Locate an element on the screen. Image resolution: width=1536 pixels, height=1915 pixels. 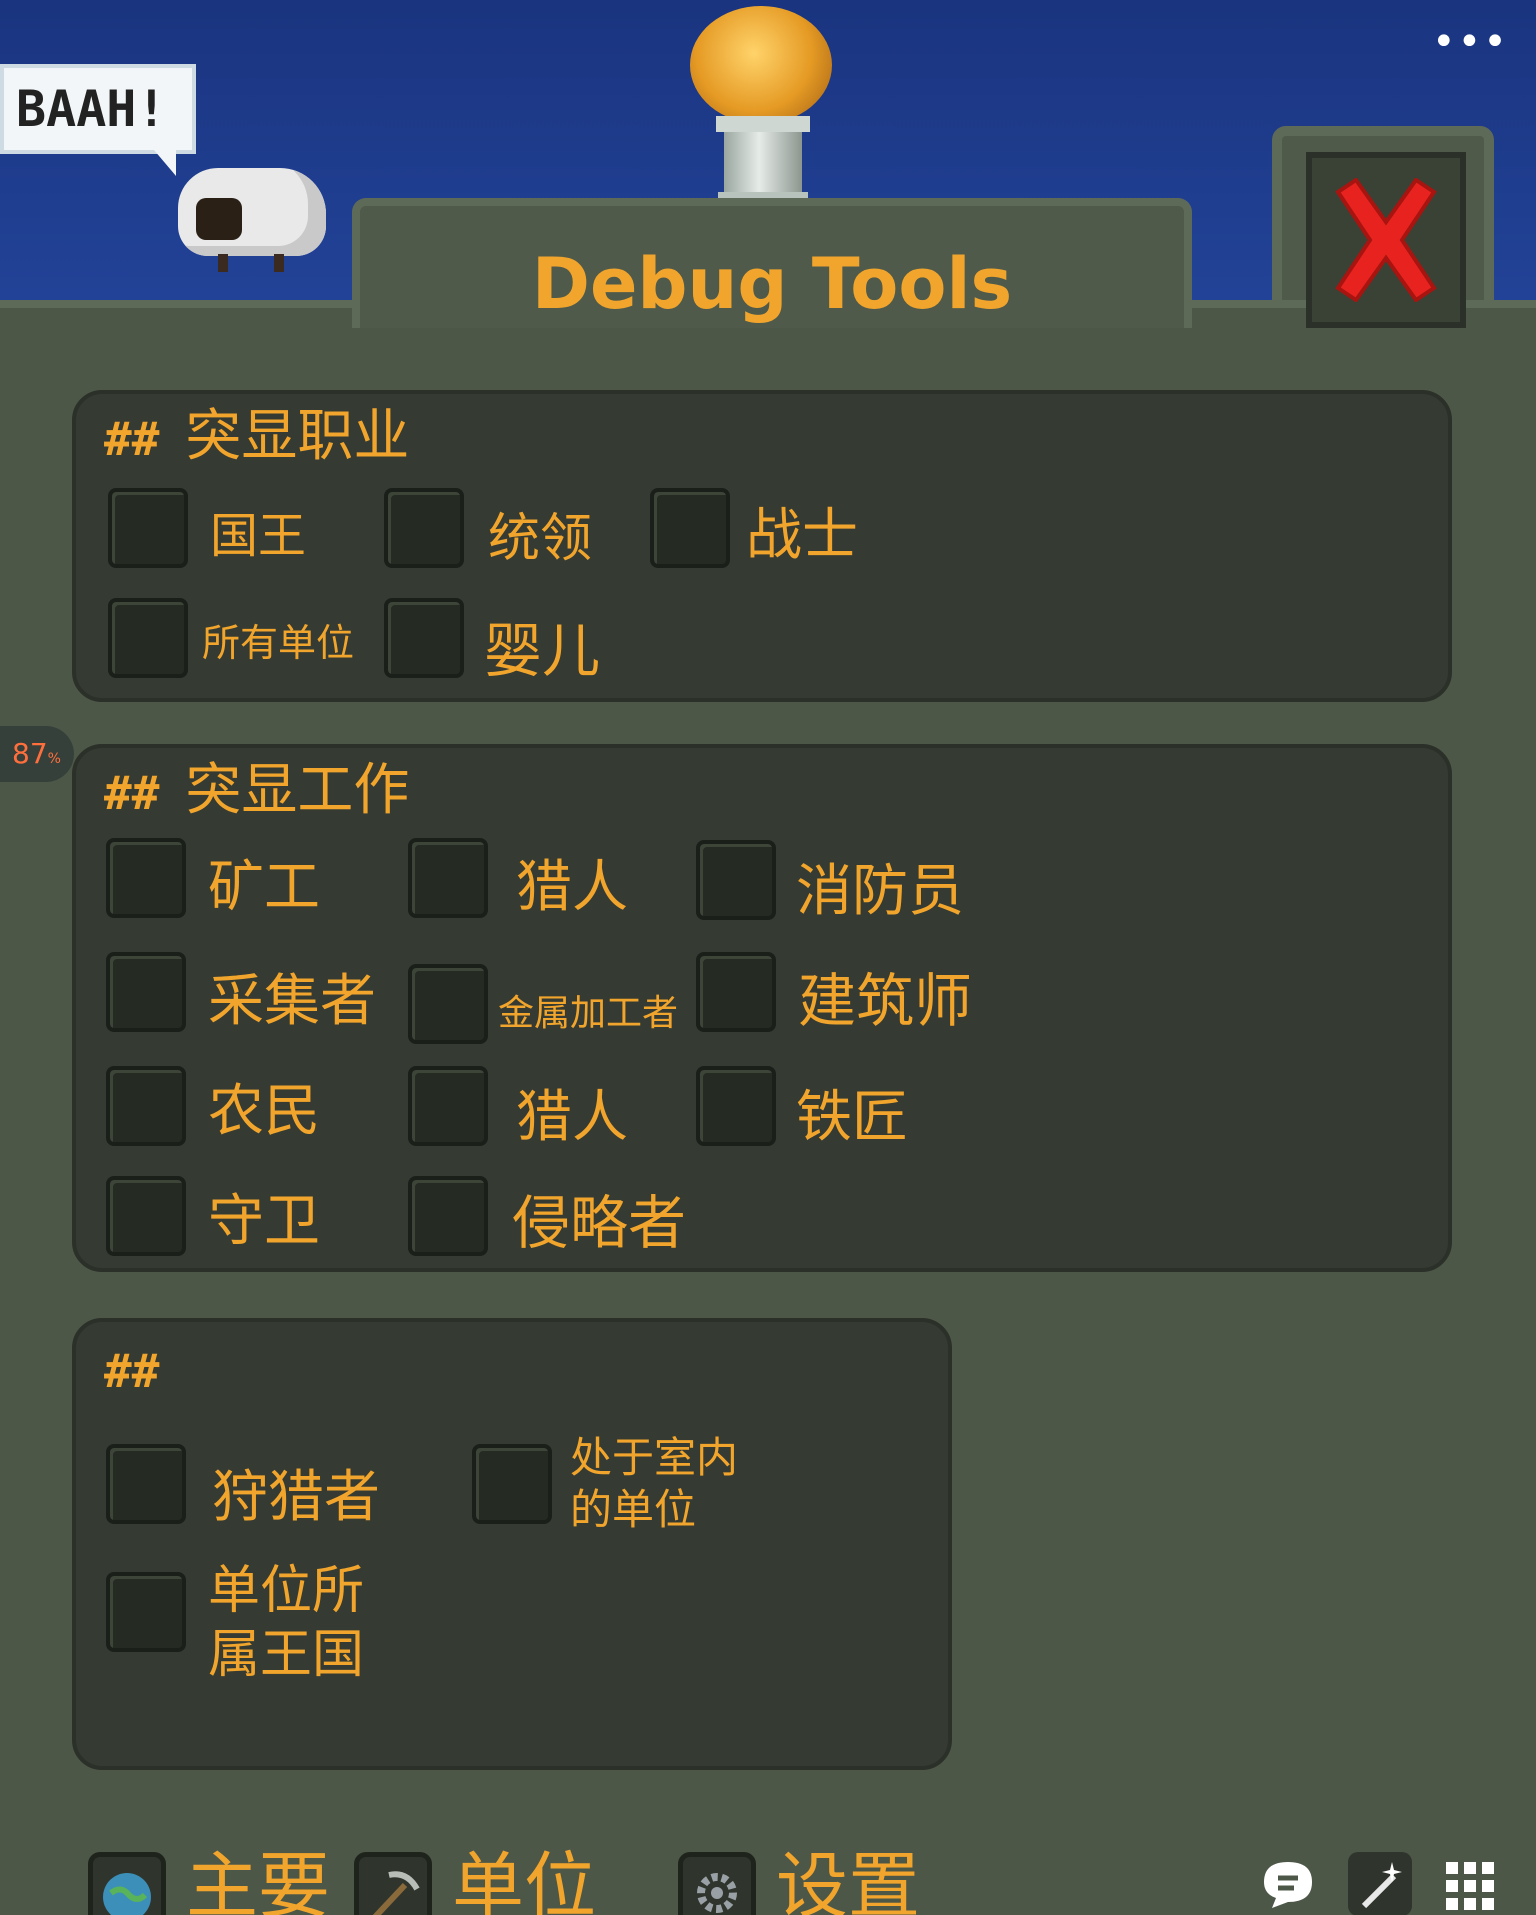
option-label: 矿工 is located at coordinates (264, 887).